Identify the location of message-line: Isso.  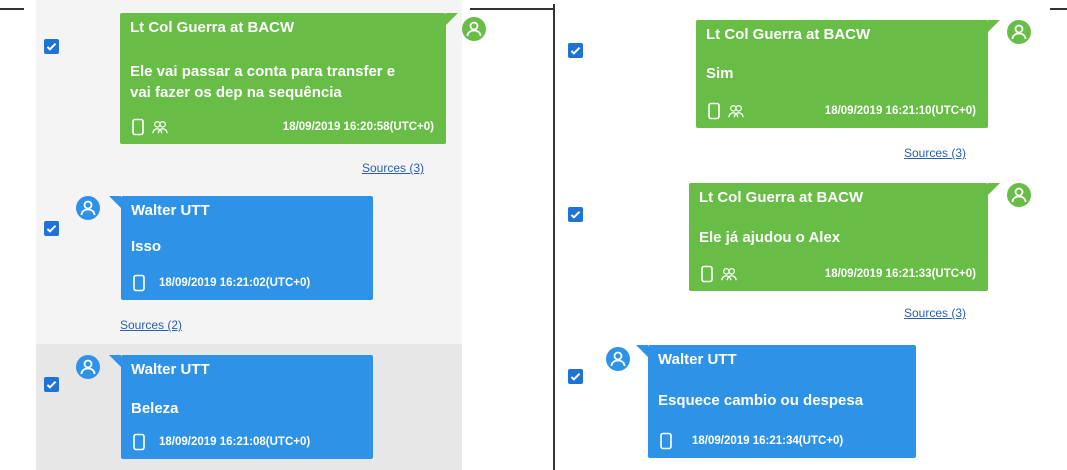
(146, 246).